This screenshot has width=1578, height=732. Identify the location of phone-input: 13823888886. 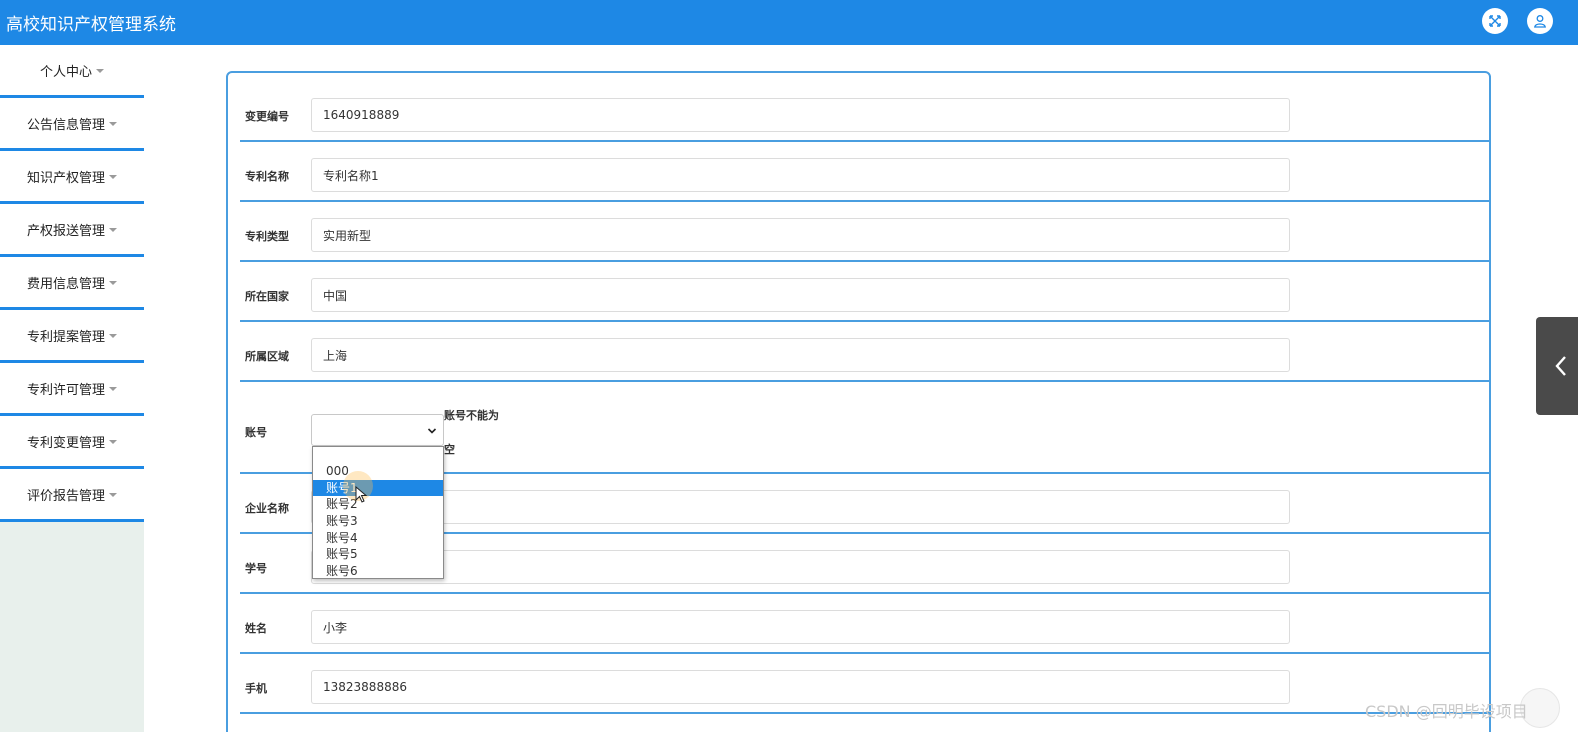
(800, 687).